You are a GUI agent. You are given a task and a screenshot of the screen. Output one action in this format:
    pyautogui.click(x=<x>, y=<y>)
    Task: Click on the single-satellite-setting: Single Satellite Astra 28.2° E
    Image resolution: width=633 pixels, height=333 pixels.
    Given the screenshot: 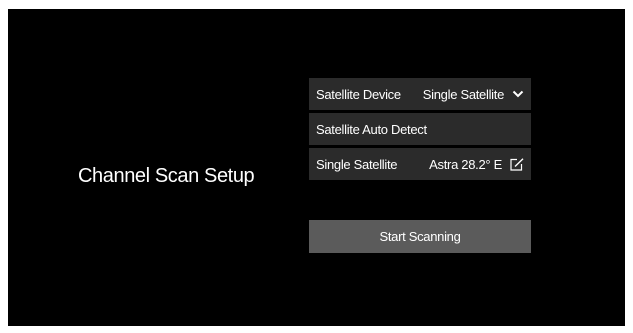 What is the action you would take?
    pyautogui.click(x=420, y=164)
    